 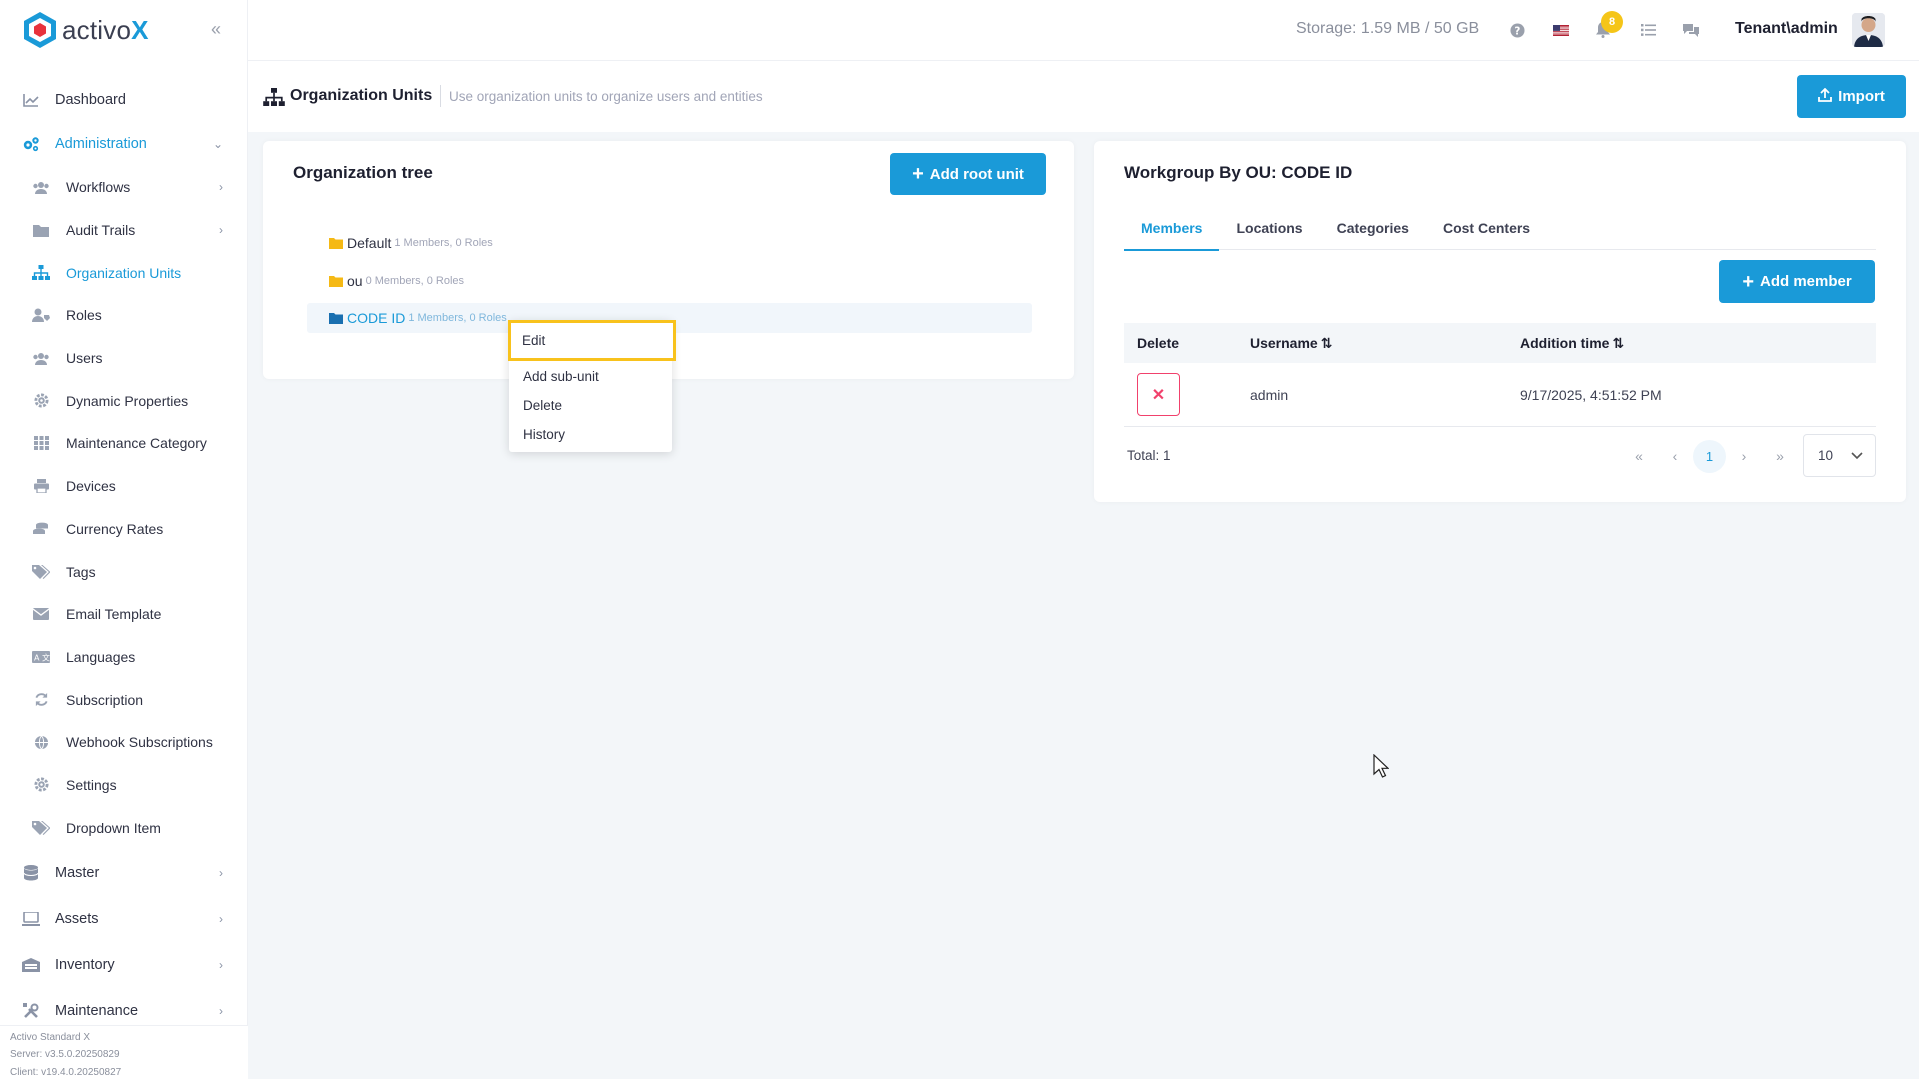 I want to click on add-root-unit-button: + Add root unit, so click(x=968, y=174).